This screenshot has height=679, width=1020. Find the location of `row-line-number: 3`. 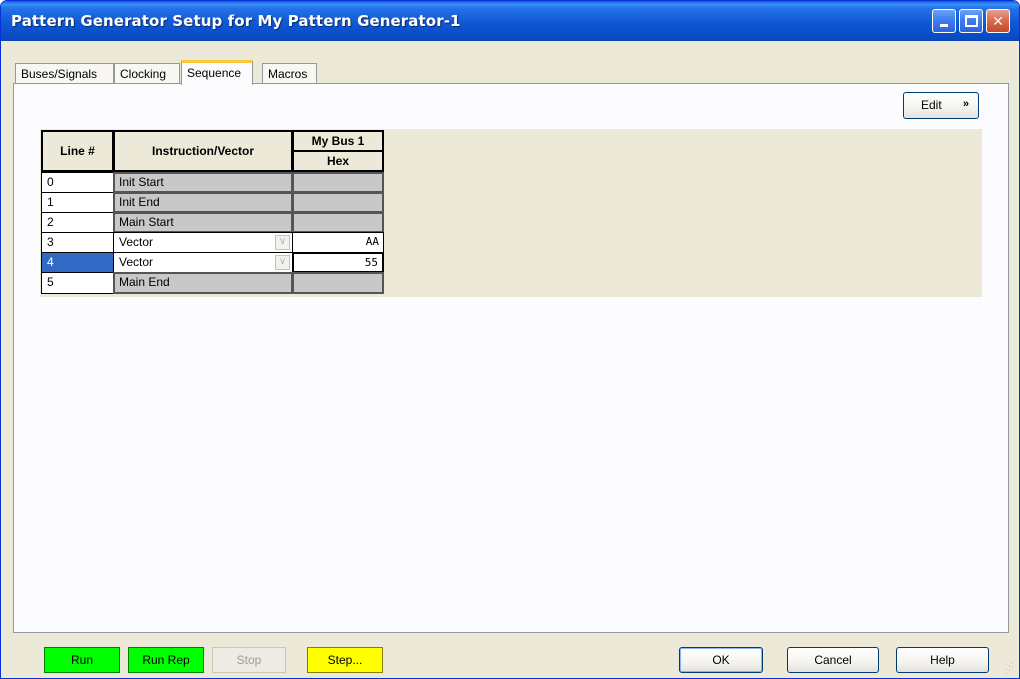

row-line-number: 3 is located at coordinates (77, 242).